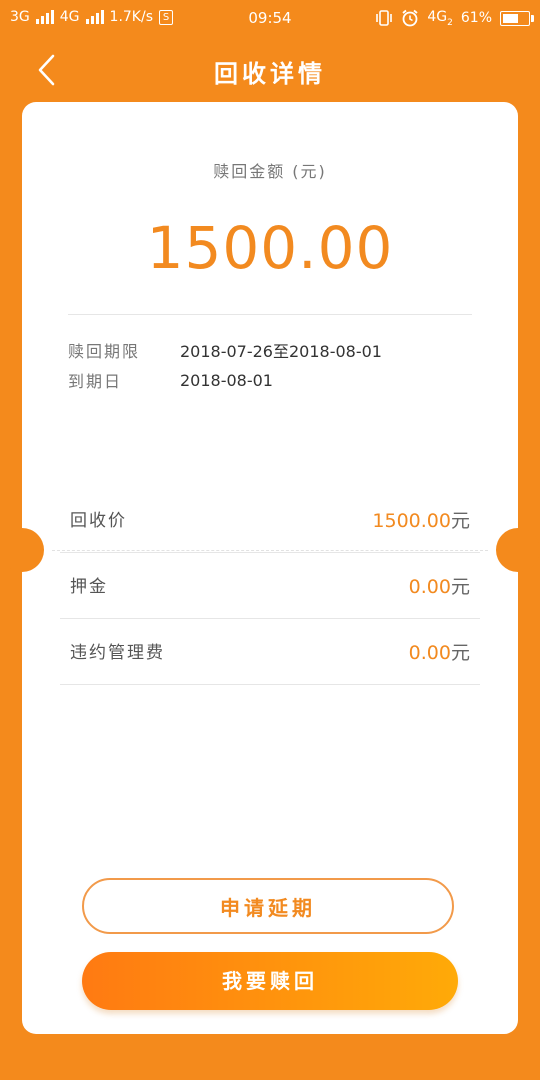  I want to click on period-row: 赎回期限 2018-07-26至2018-08-01, so click(225, 350).